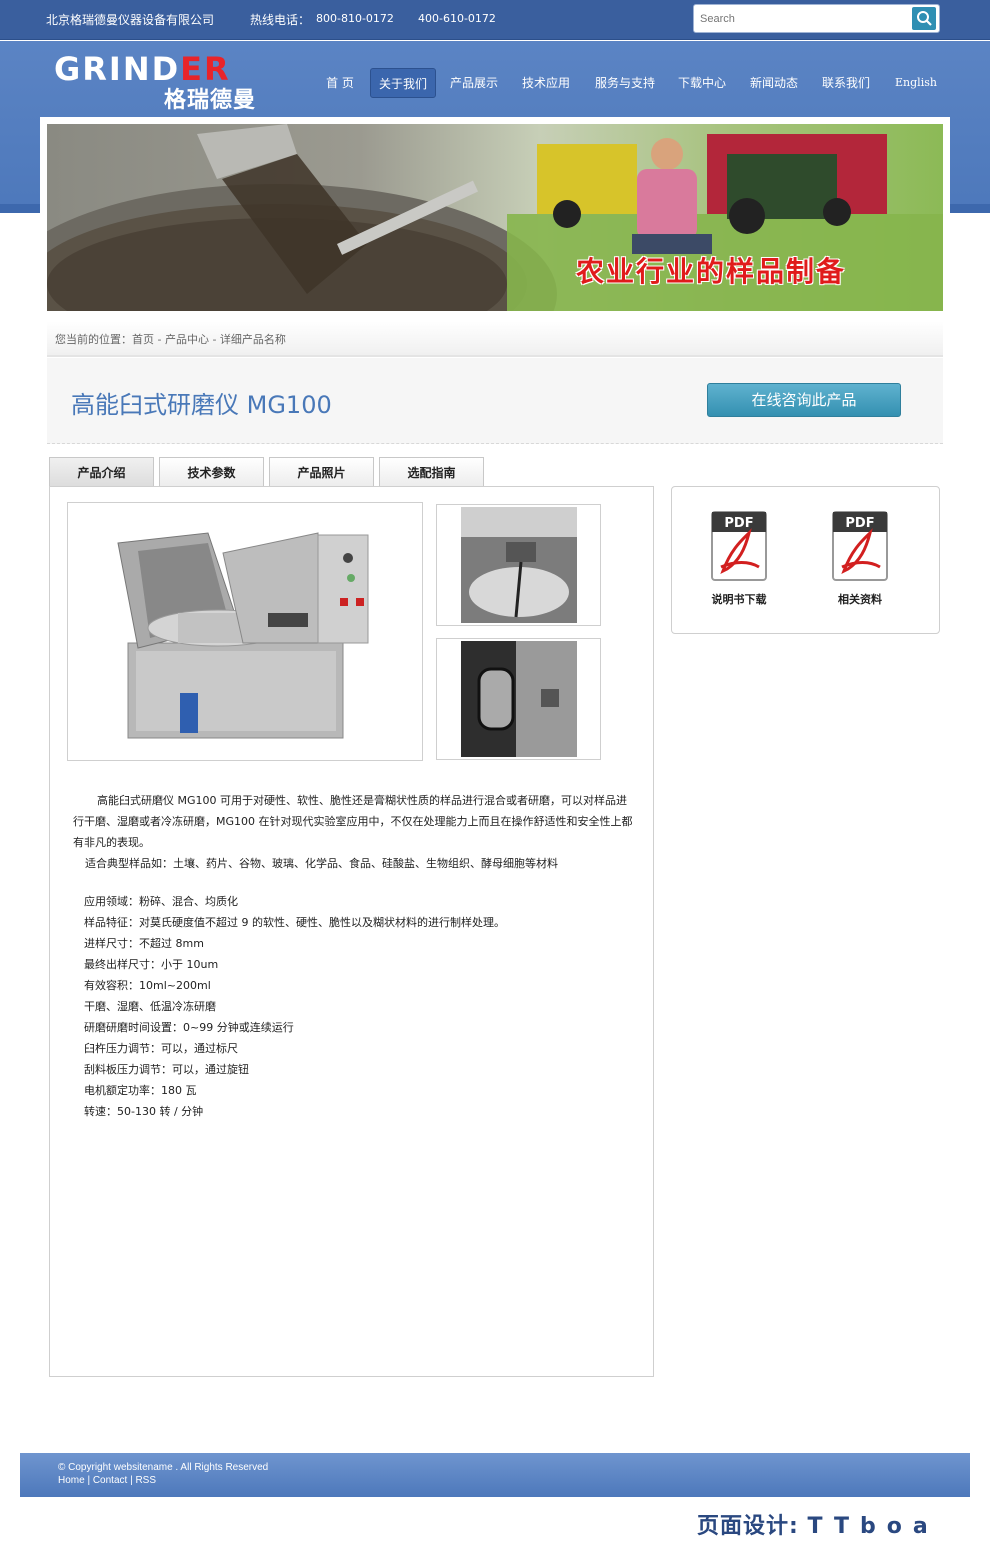 The width and height of the screenshot is (990, 1559). I want to click on nav-item-download: 下载中心, so click(702, 83).